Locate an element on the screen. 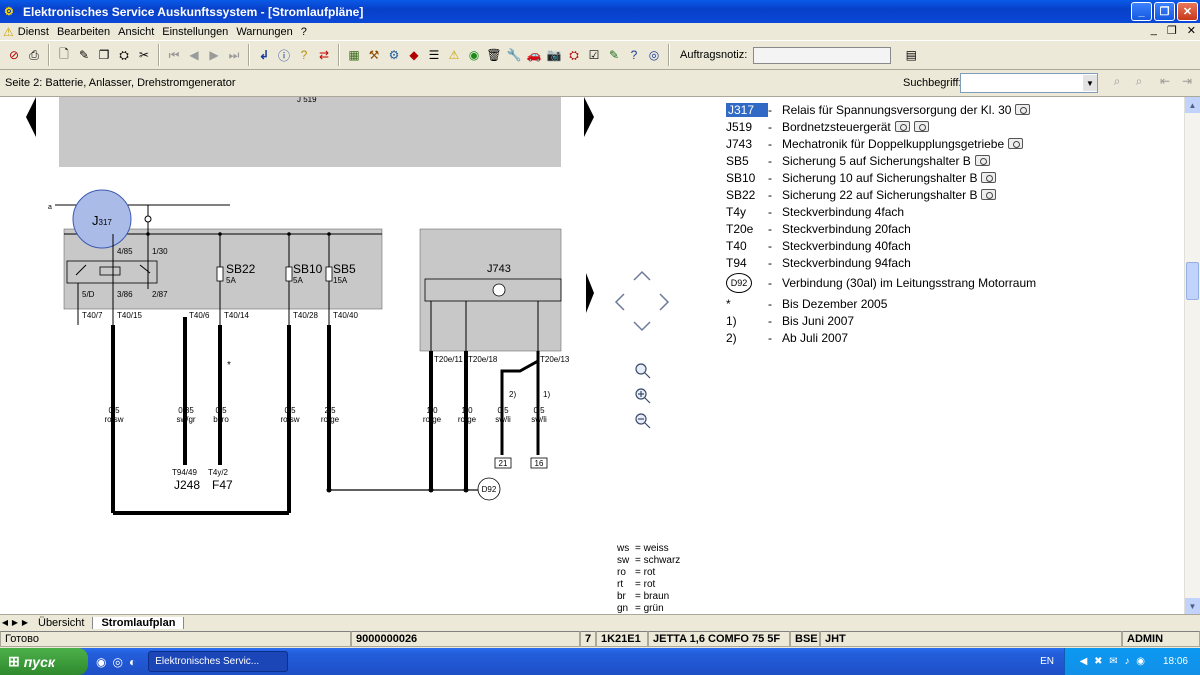 The height and width of the screenshot is (675, 1200). language-indicator: EN is located at coordinates (1047, 661).